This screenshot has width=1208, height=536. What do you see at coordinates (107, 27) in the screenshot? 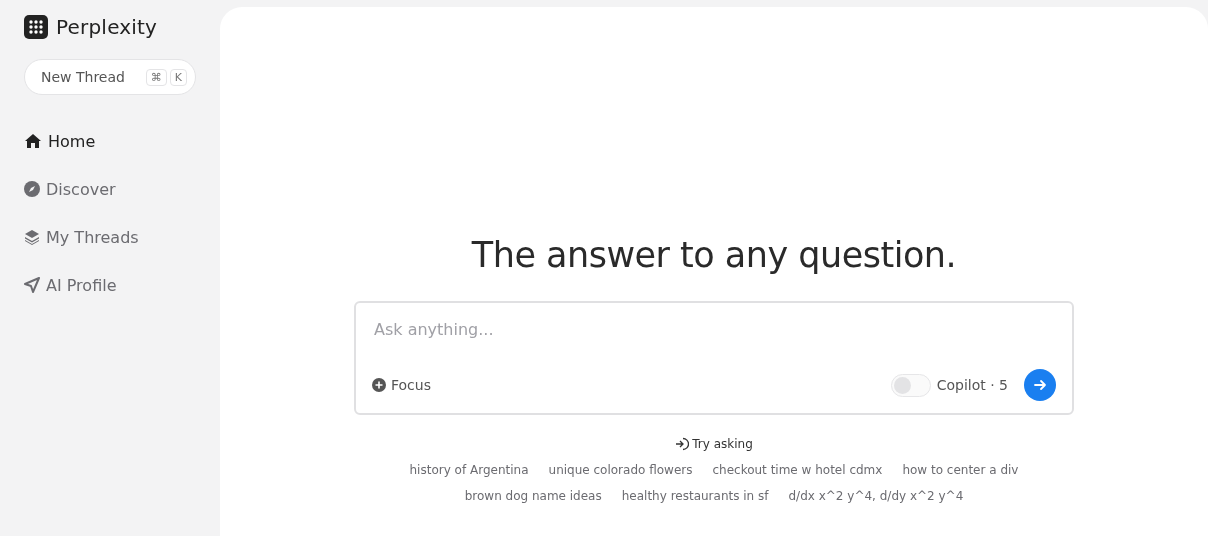
I see `brand-name: Perplexity` at bounding box center [107, 27].